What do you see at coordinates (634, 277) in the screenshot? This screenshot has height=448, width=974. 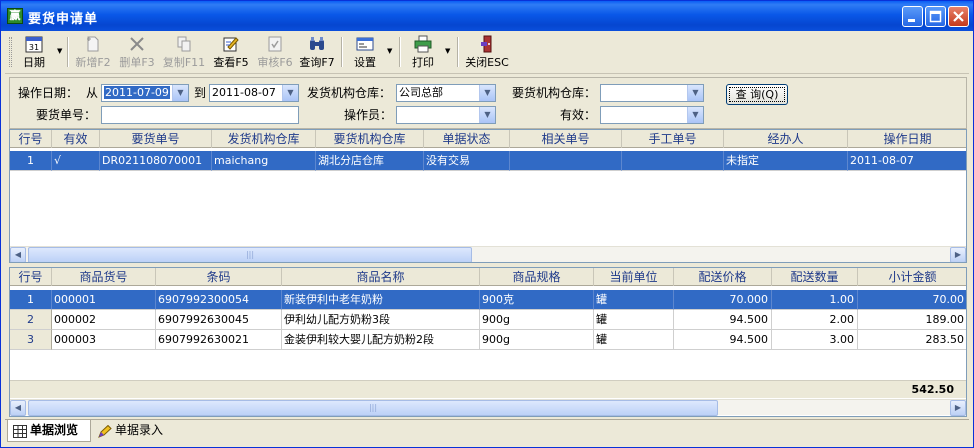 I see `detail-col-unit: 当前单位` at bounding box center [634, 277].